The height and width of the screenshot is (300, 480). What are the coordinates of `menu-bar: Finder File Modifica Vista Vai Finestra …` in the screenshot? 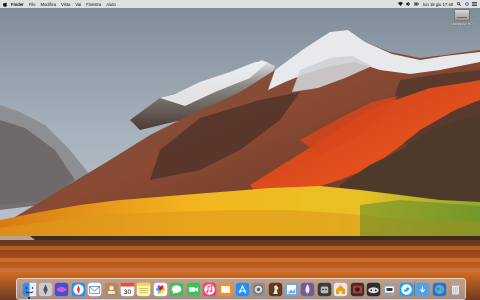 It's located at (240, 4).